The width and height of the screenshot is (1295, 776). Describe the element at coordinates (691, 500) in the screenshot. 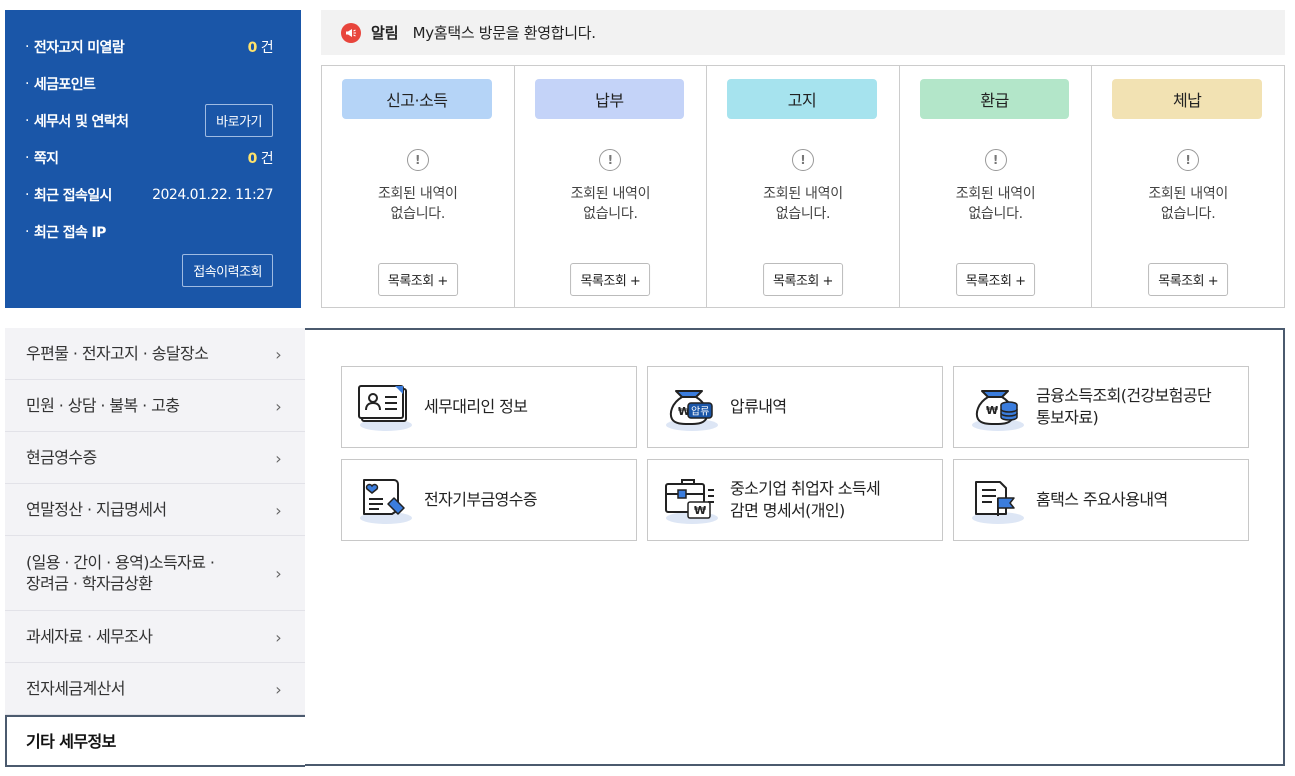

I see `briefcase-won-icon: ₩` at that location.